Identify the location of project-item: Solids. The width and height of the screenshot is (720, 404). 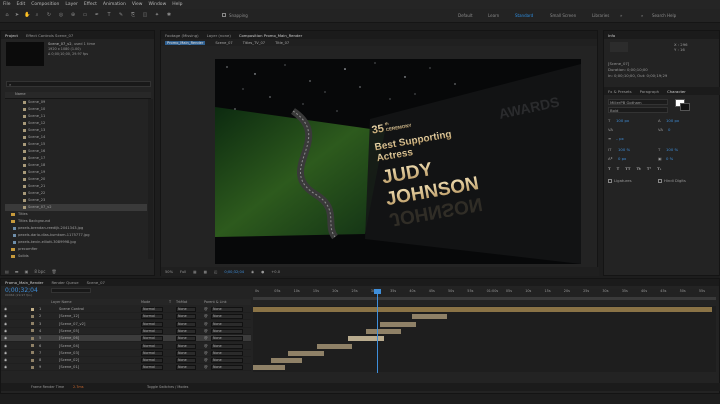
(76, 256).